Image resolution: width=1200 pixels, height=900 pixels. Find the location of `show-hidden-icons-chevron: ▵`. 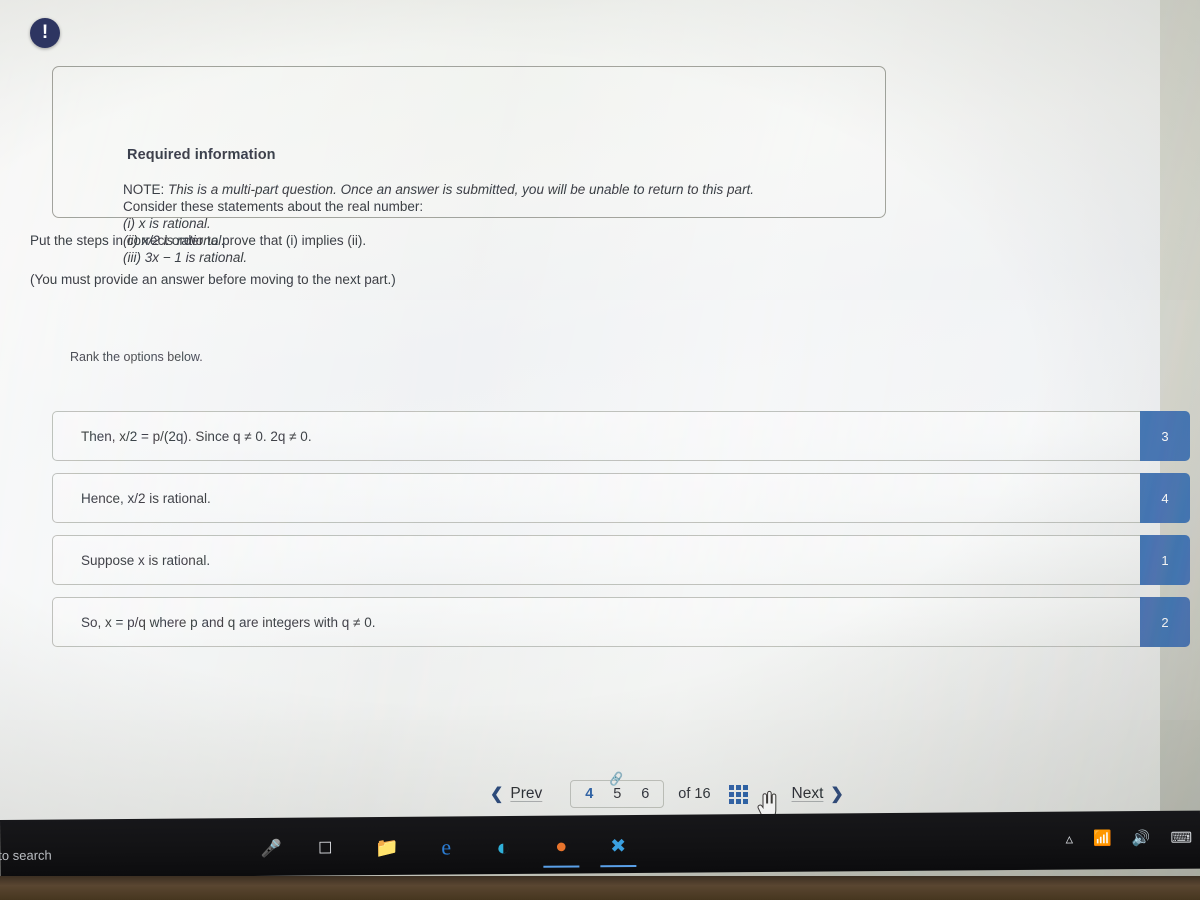

show-hidden-icons-chevron: ▵ is located at coordinates (1070, 839).